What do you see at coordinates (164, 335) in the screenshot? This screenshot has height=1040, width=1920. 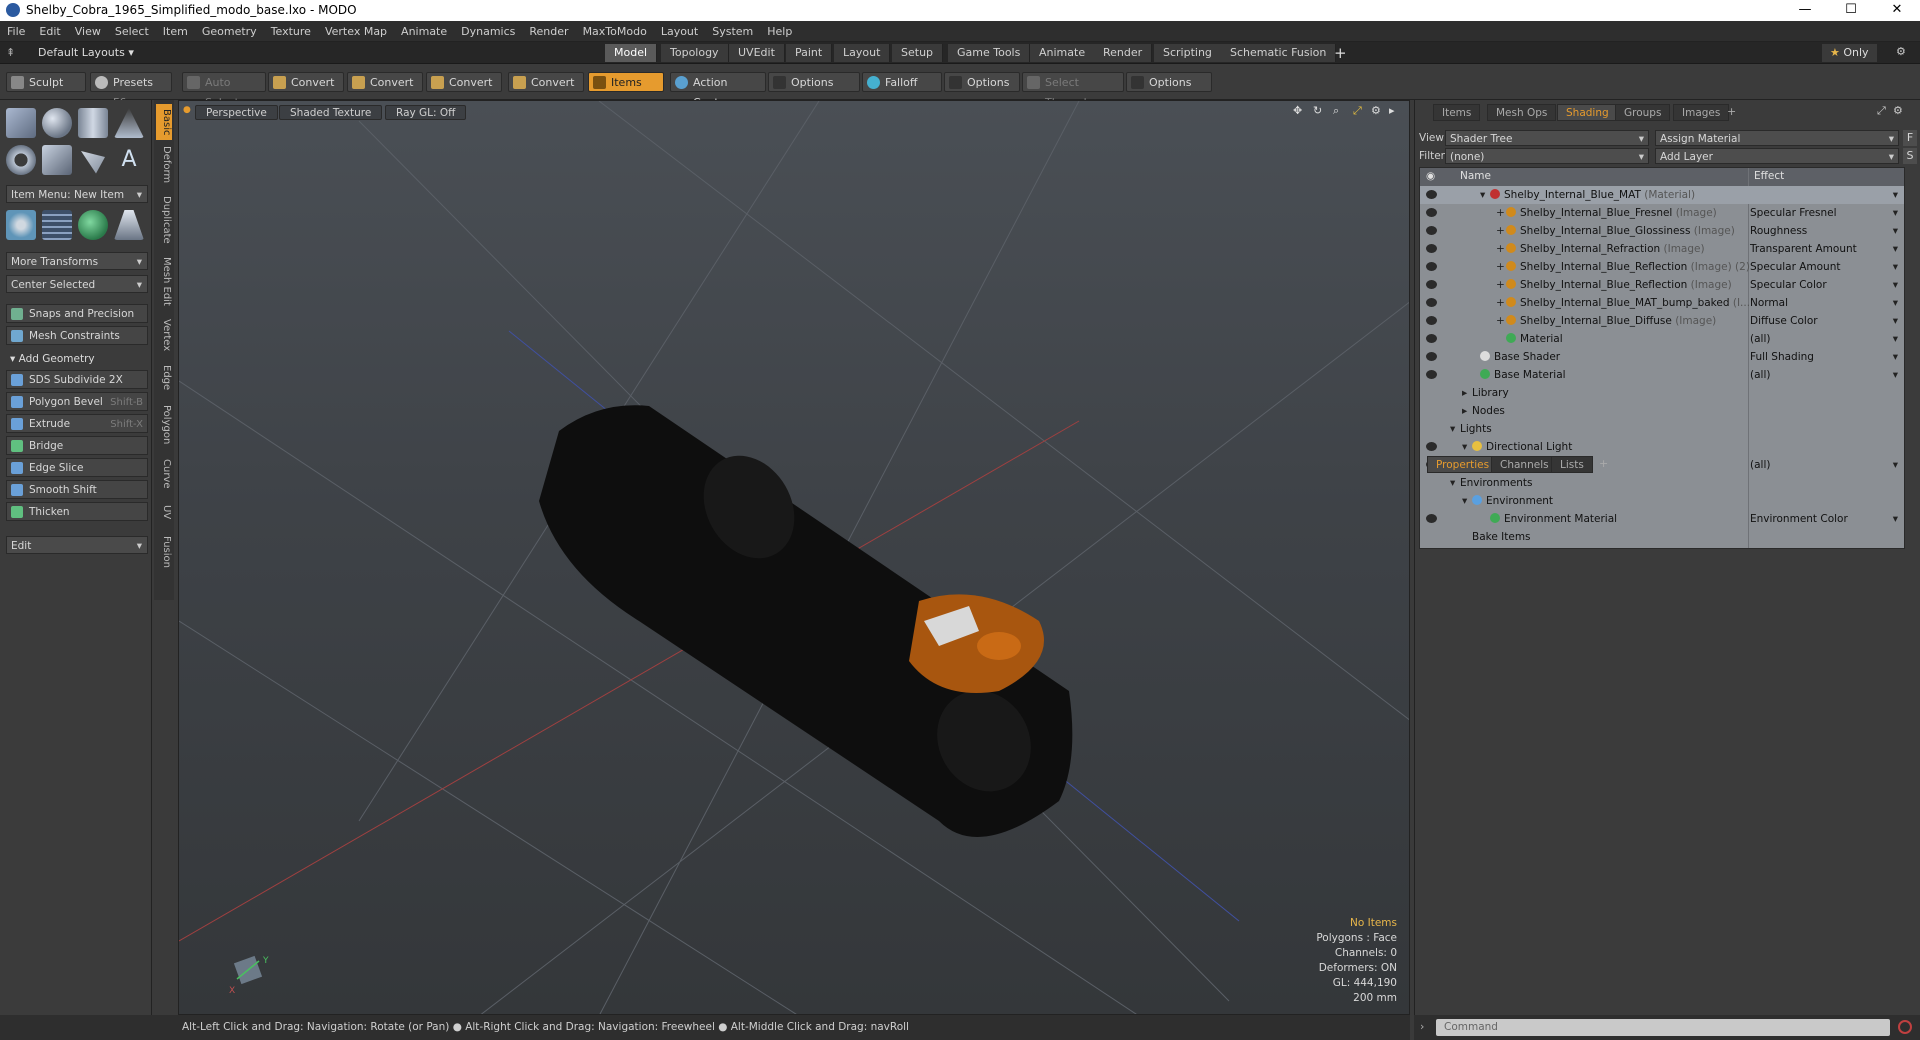 I see `vtab-vertex: Vertex` at bounding box center [164, 335].